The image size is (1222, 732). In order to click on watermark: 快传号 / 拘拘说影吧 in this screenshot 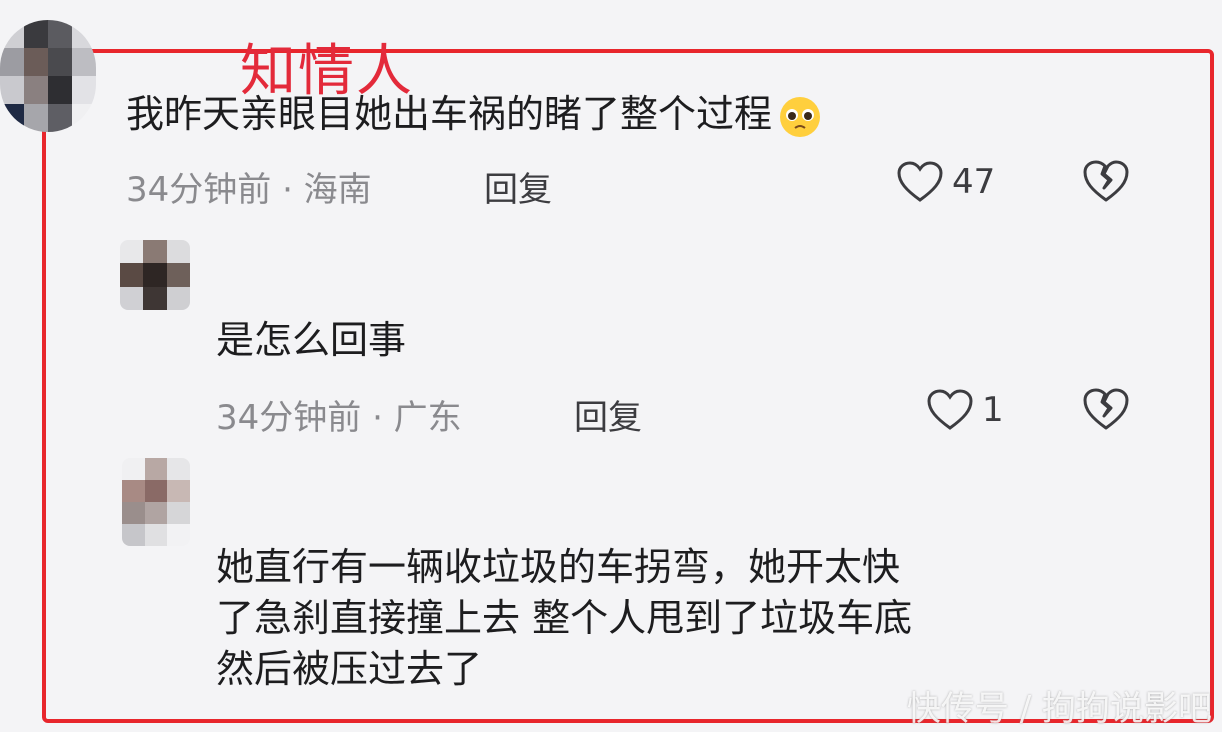, I will do `click(1059, 709)`.